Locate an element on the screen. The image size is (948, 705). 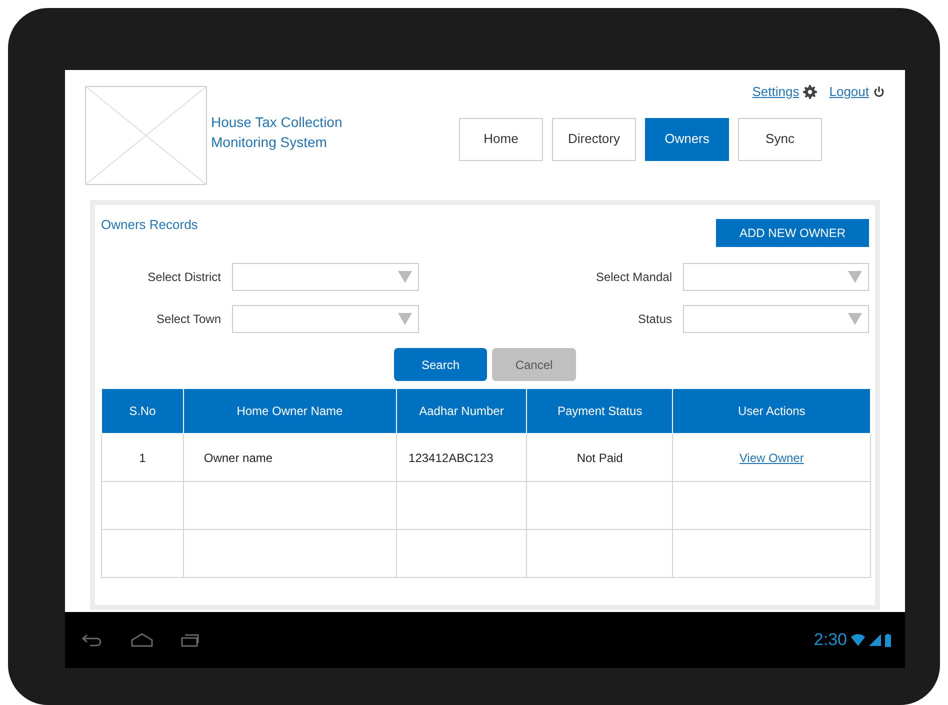
top-link: Settings is located at coordinates (776, 92).